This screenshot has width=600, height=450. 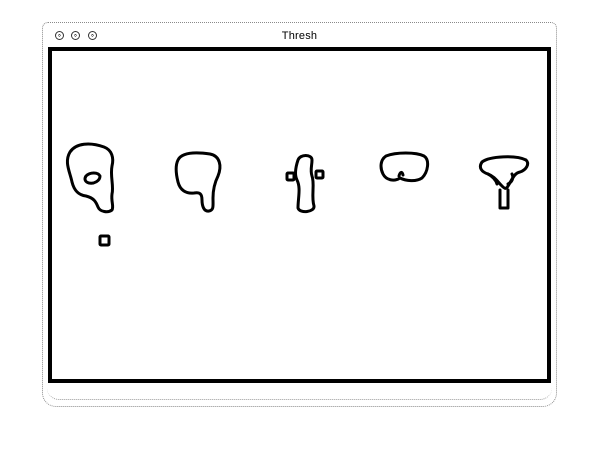 I want to click on small-square, so click(x=104, y=240).